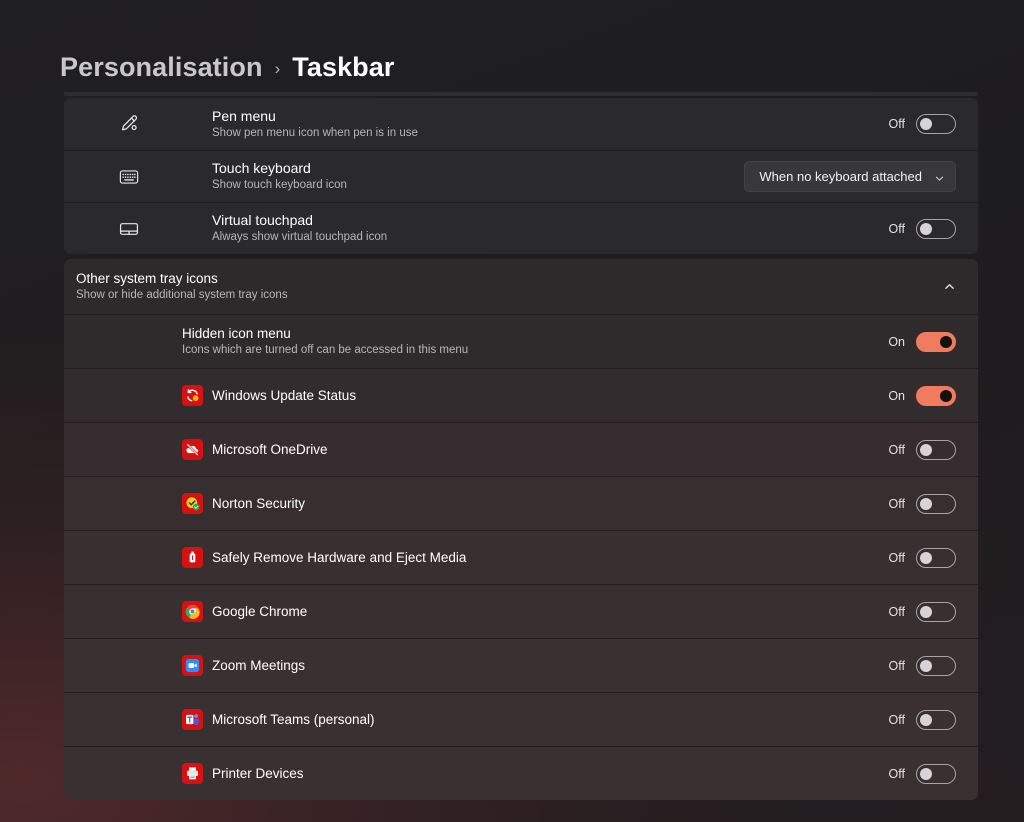 The height and width of the screenshot is (822, 1024). I want to click on row-title: Touch keyboard, so click(261, 168).